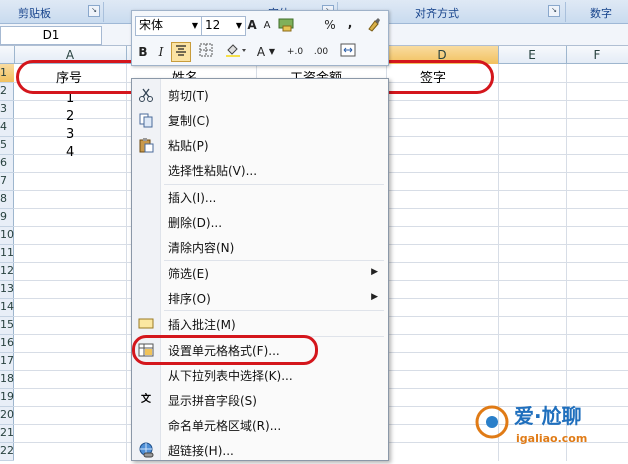 The width and height of the screenshot is (628, 464). I want to click on menu-label: 剪切(T), so click(188, 96).